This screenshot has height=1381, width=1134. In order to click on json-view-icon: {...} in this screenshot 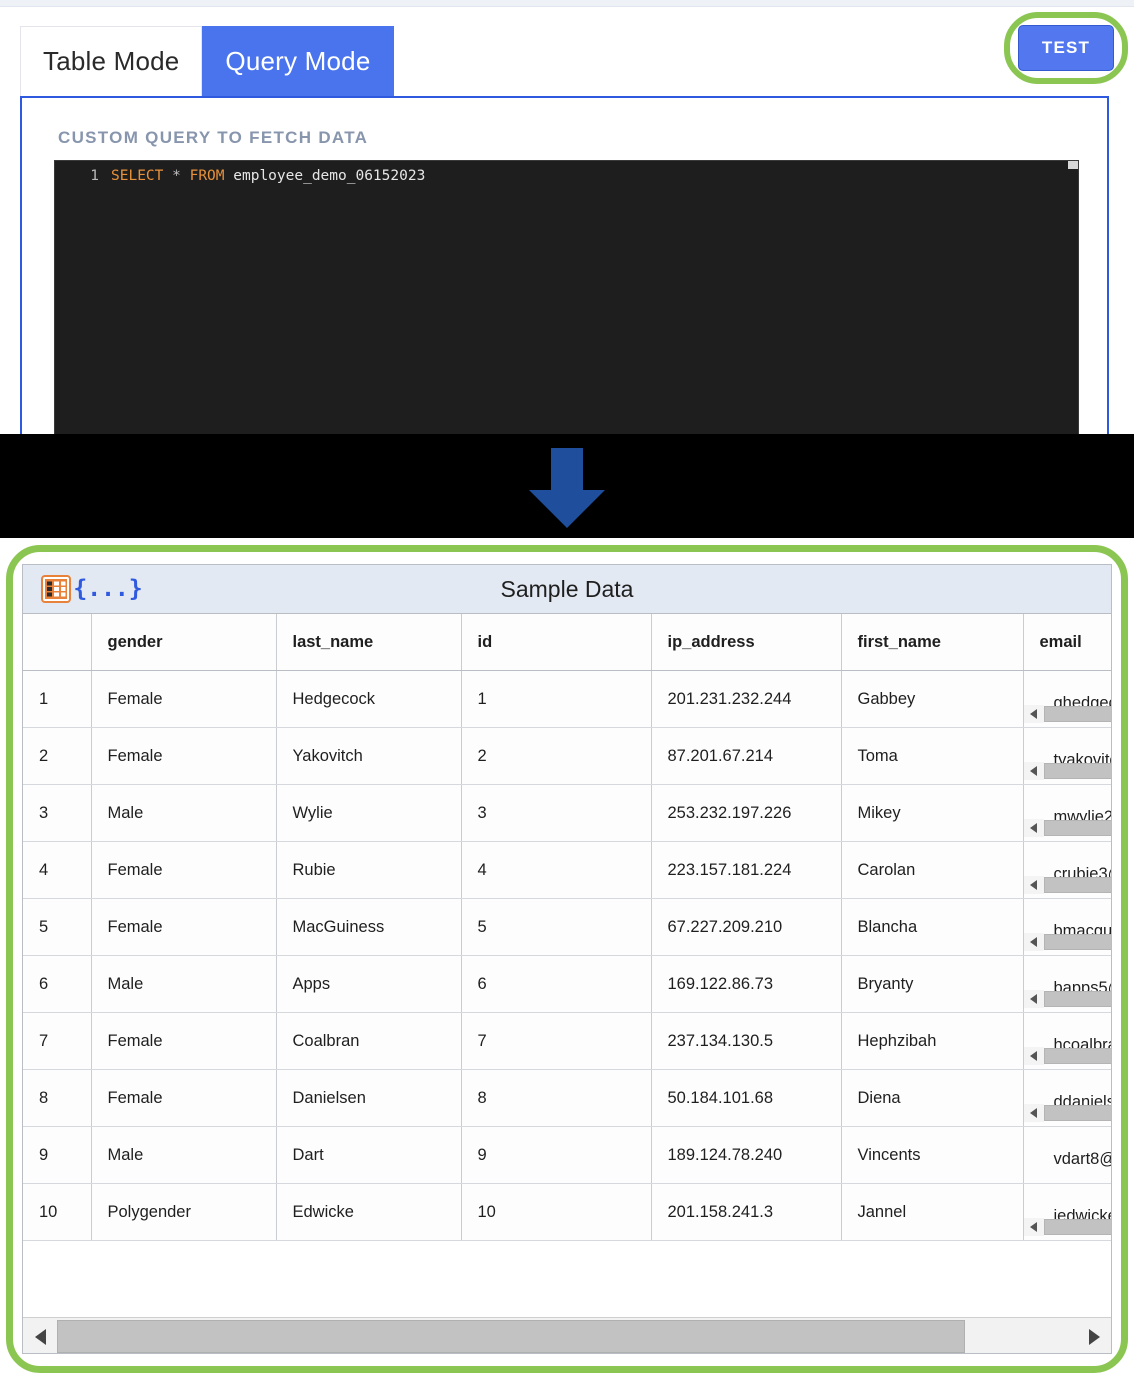, I will do `click(107, 589)`.